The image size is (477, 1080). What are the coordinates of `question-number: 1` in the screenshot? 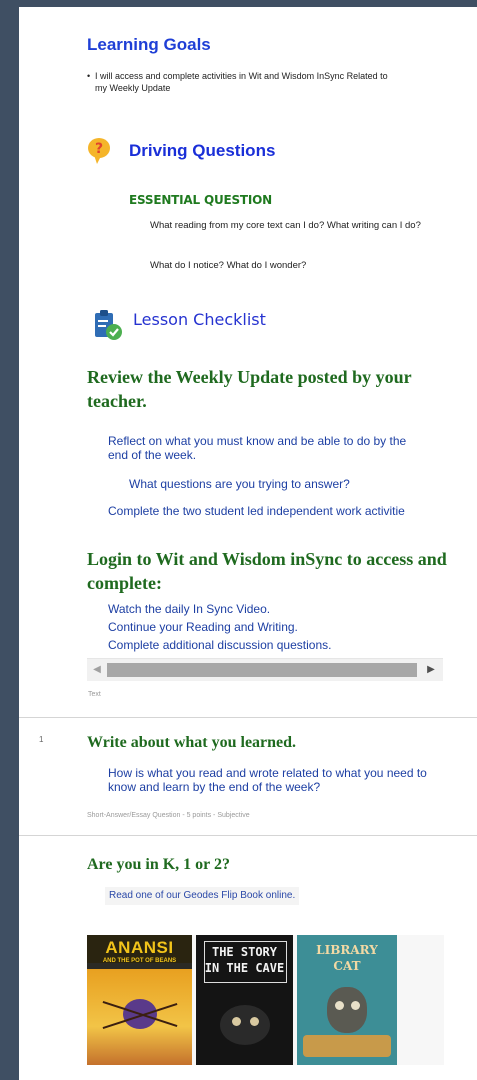 It's located at (41, 739).